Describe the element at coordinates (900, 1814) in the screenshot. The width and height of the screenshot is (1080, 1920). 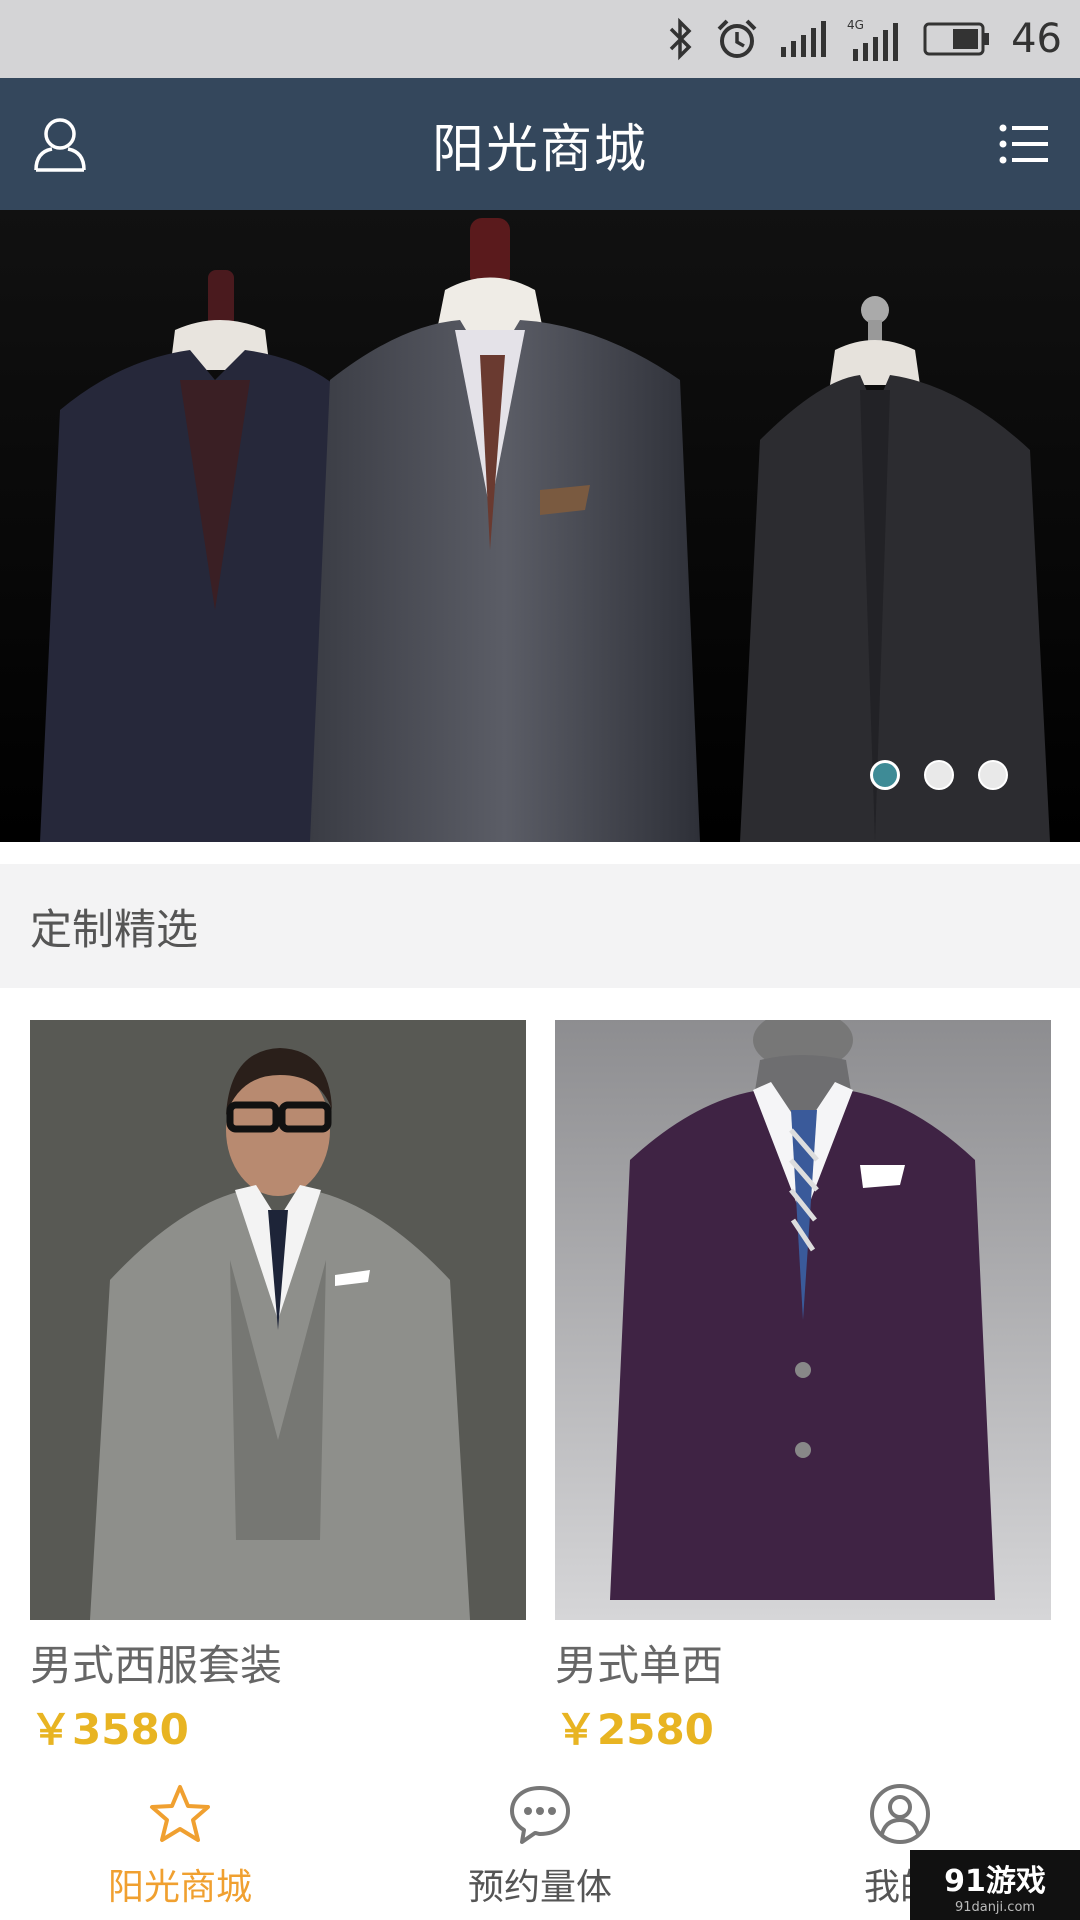
I see `profile-icon` at that location.